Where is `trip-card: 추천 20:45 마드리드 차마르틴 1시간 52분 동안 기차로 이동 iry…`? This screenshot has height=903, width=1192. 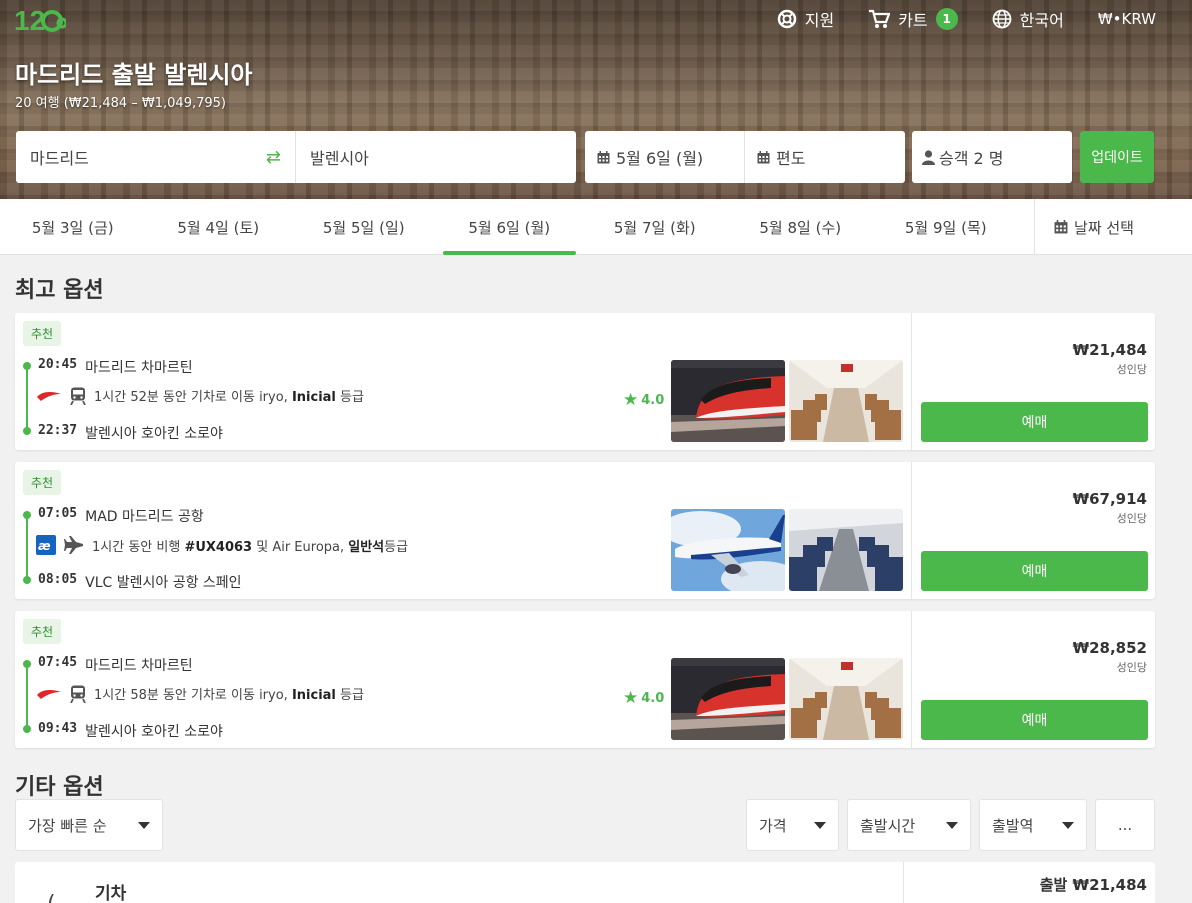 trip-card: 추천 20:45 마드리드 차마르틴 1시간 52분 동안 기차로 이동 iry… is located at coordinates (585, 381).